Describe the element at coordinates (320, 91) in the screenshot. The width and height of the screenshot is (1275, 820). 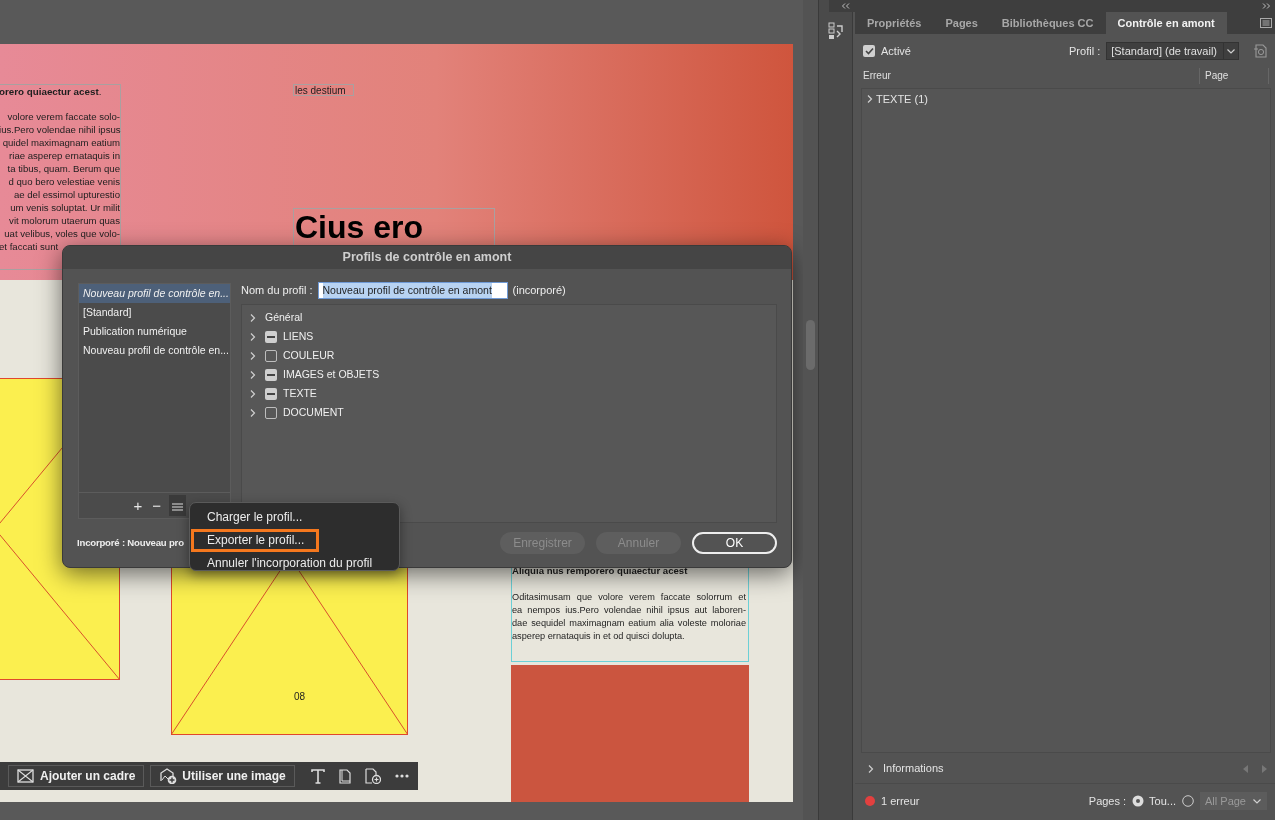
I see `caption-text: les destium` at that location.